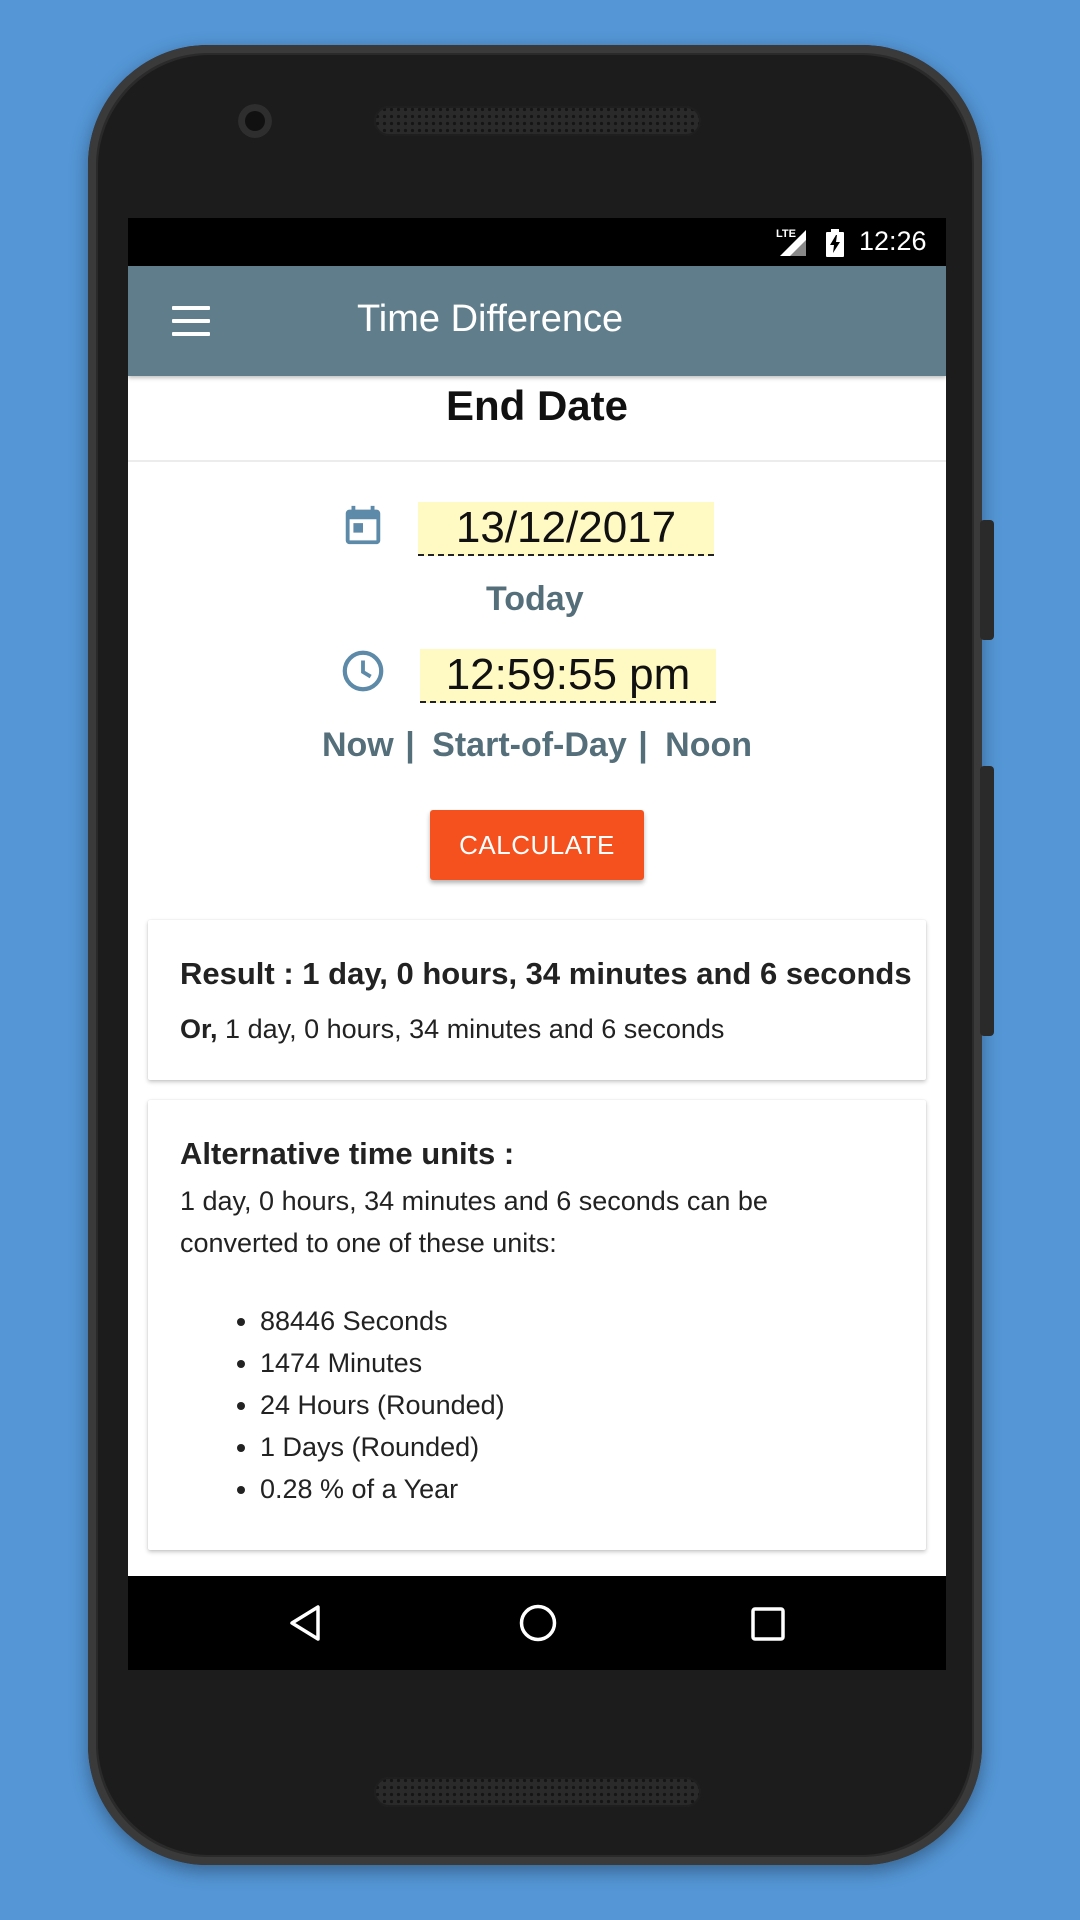 This screenshot has width=1080, height=1920. I want to click on back-icon, so click(305, 1623).